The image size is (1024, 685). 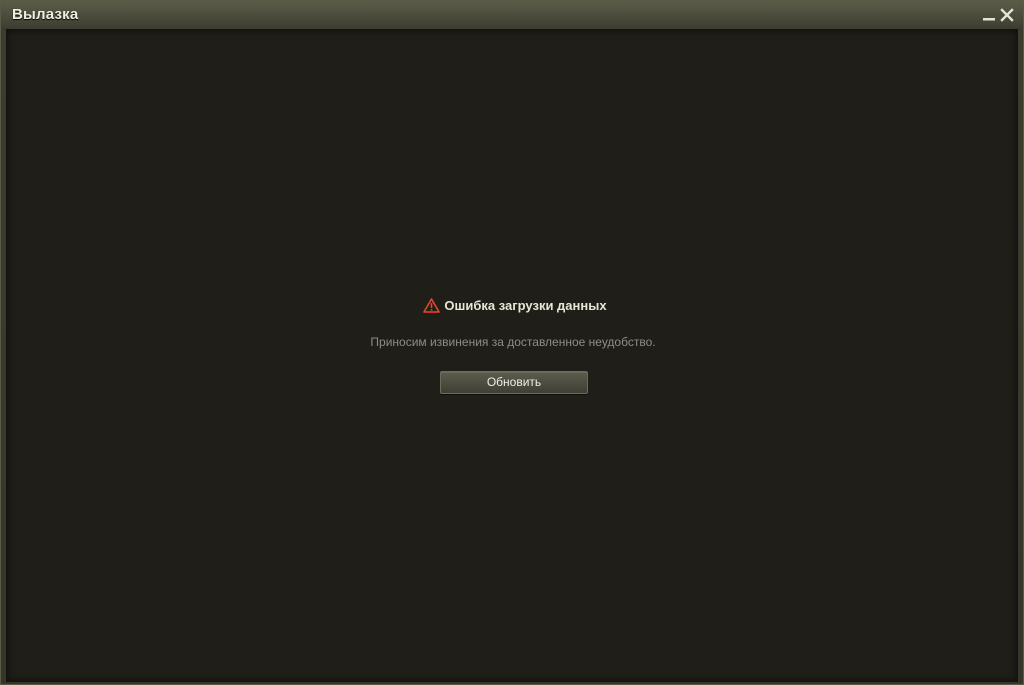 I want to click on refresh-button: Обновить, so click(x=514, y=382).